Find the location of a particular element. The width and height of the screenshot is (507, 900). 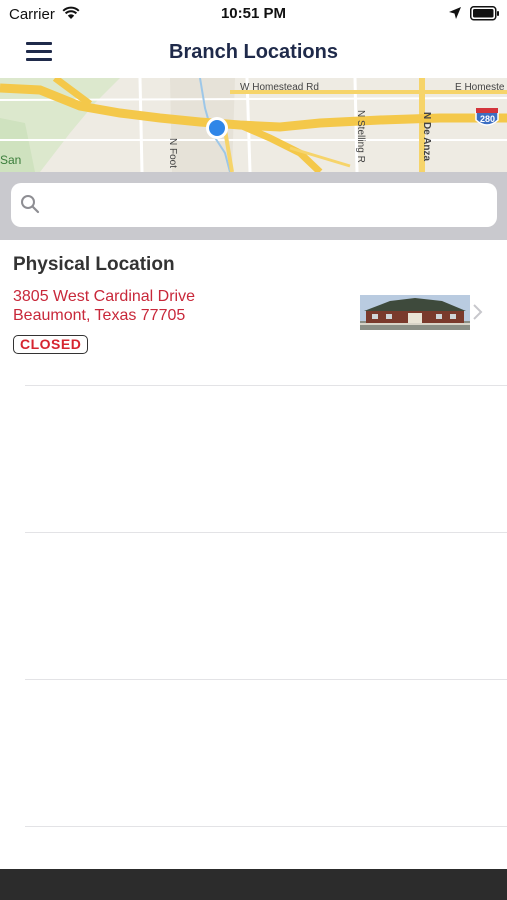

clock-time: 10:51 PM is located at coordinates (253, 13).